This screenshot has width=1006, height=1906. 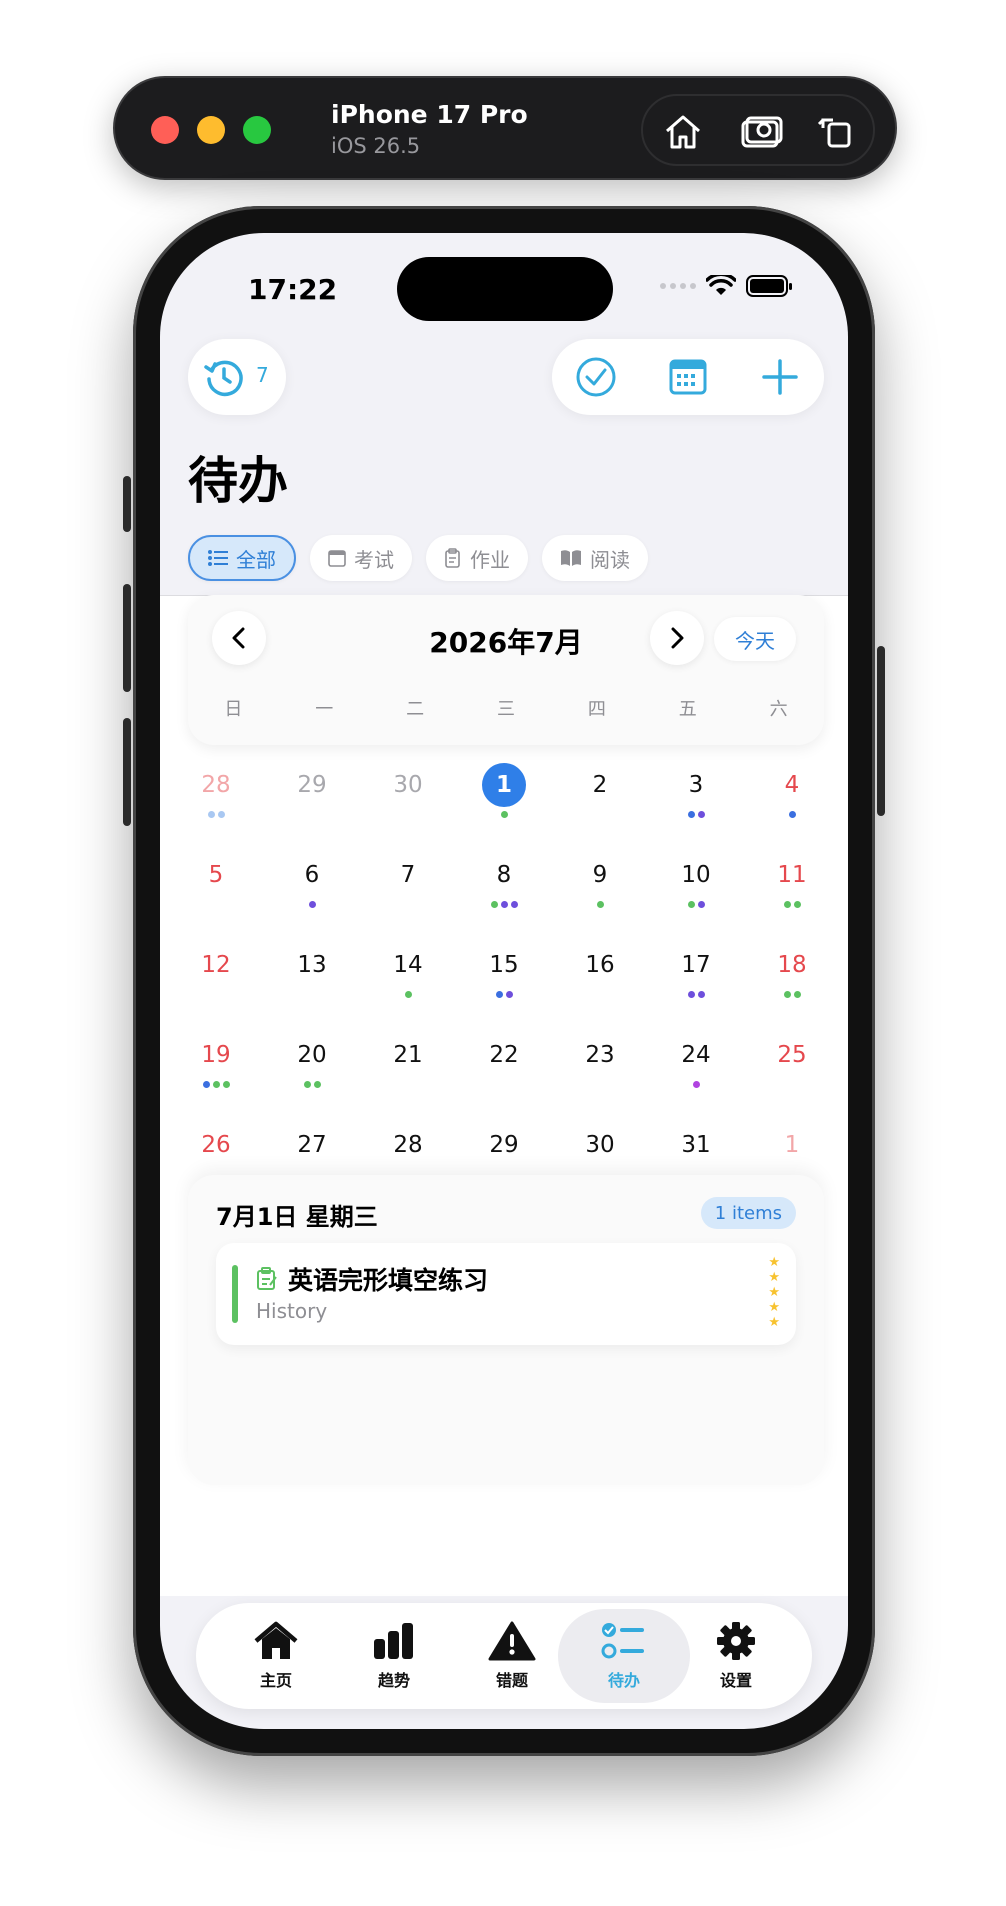 I want to click on chevron-right-icon, so click(x=677, y=638).